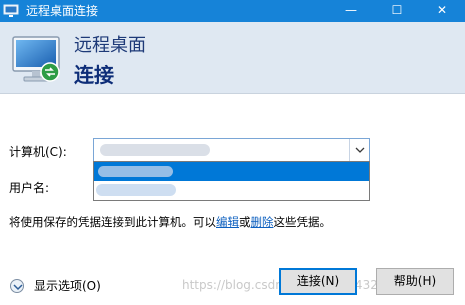 Image resolution: width=465 pixels, height=305 pixels. Describe the element at coordinates (112, 222) in the screenshot. I see `info-text-before: 将使用保存的凭据连接到此计算机。可以` at that location.